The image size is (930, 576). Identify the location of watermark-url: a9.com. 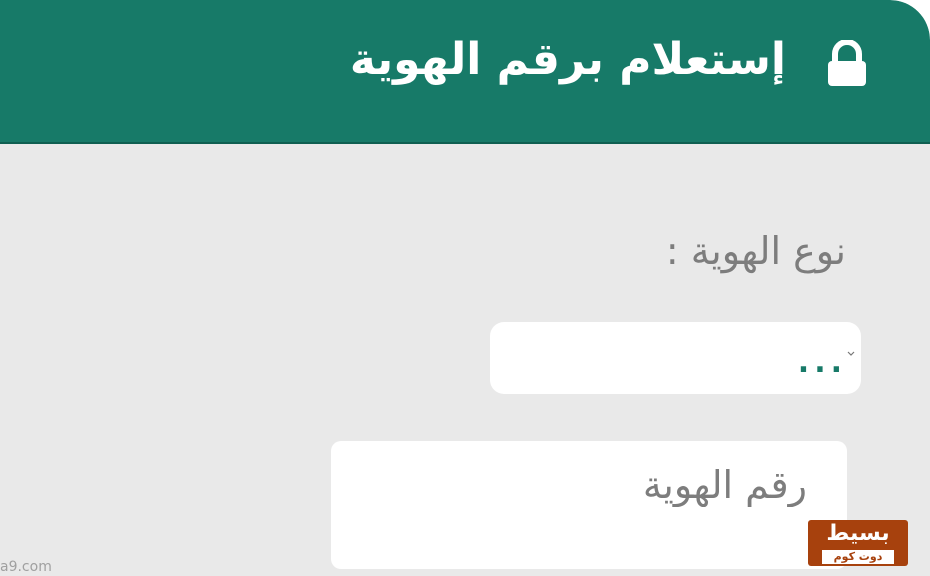
(26, 567).